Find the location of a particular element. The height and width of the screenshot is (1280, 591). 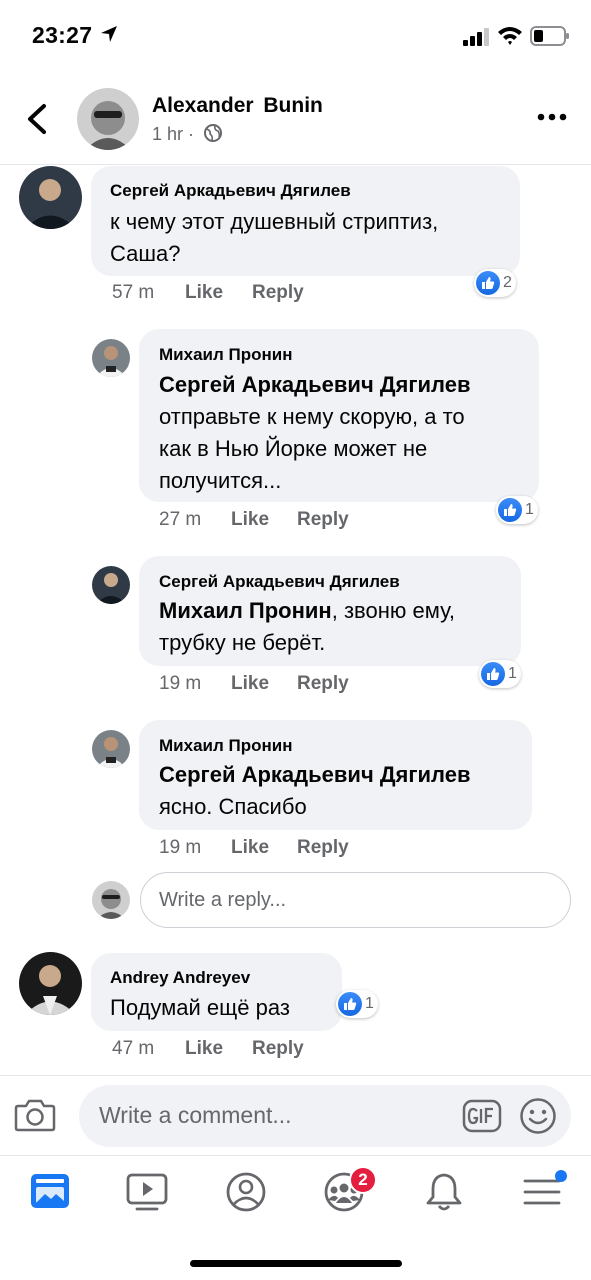

battery-icon is located at coordinates (549, 36).